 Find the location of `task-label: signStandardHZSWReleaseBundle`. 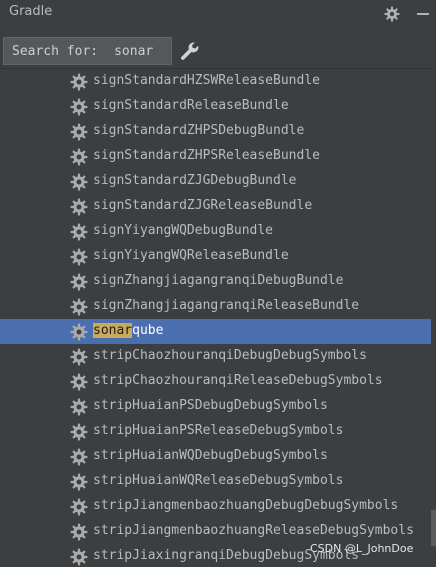

task-label: signStandardHZSWReleaseBundle is located at coordinates (206, 80).